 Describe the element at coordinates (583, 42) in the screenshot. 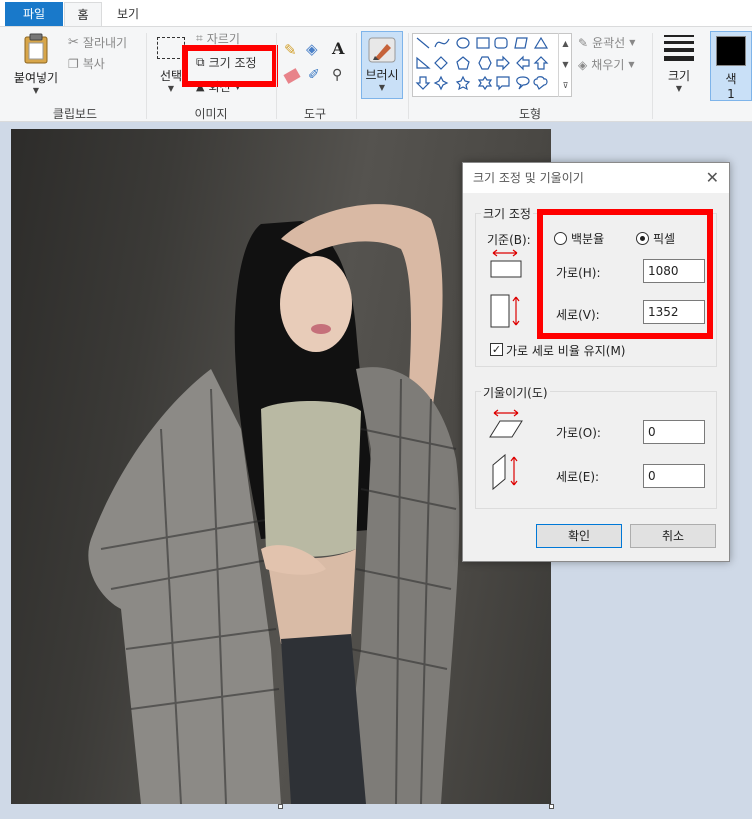

I see `outline-icon: ✎` at that location.